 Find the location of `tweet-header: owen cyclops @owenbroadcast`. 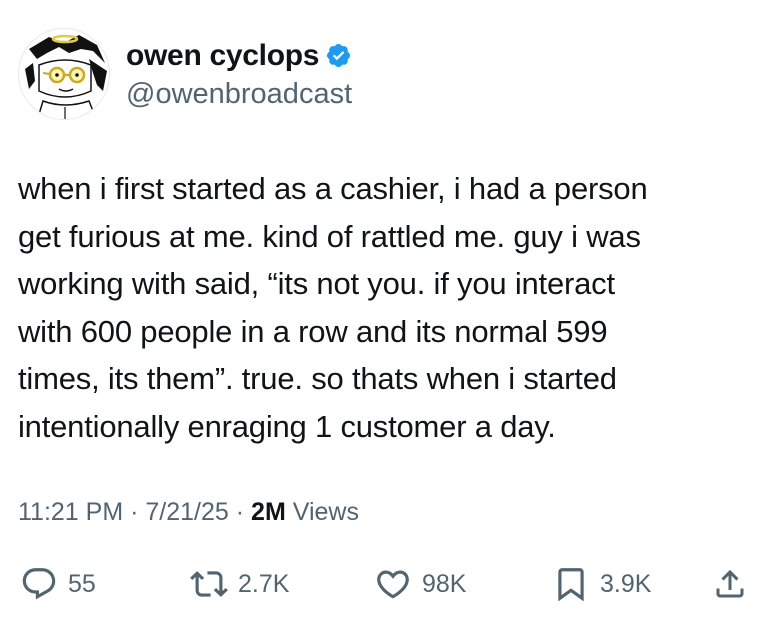

tweet-header: owen cyclops @owenbroadcast is located at coordinates (185, 74).